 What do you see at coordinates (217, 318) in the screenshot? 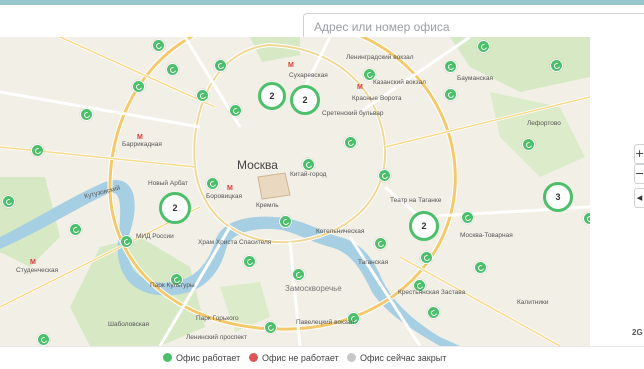
I see `map-label: Парк Горького` at bounding box center [217, 318].